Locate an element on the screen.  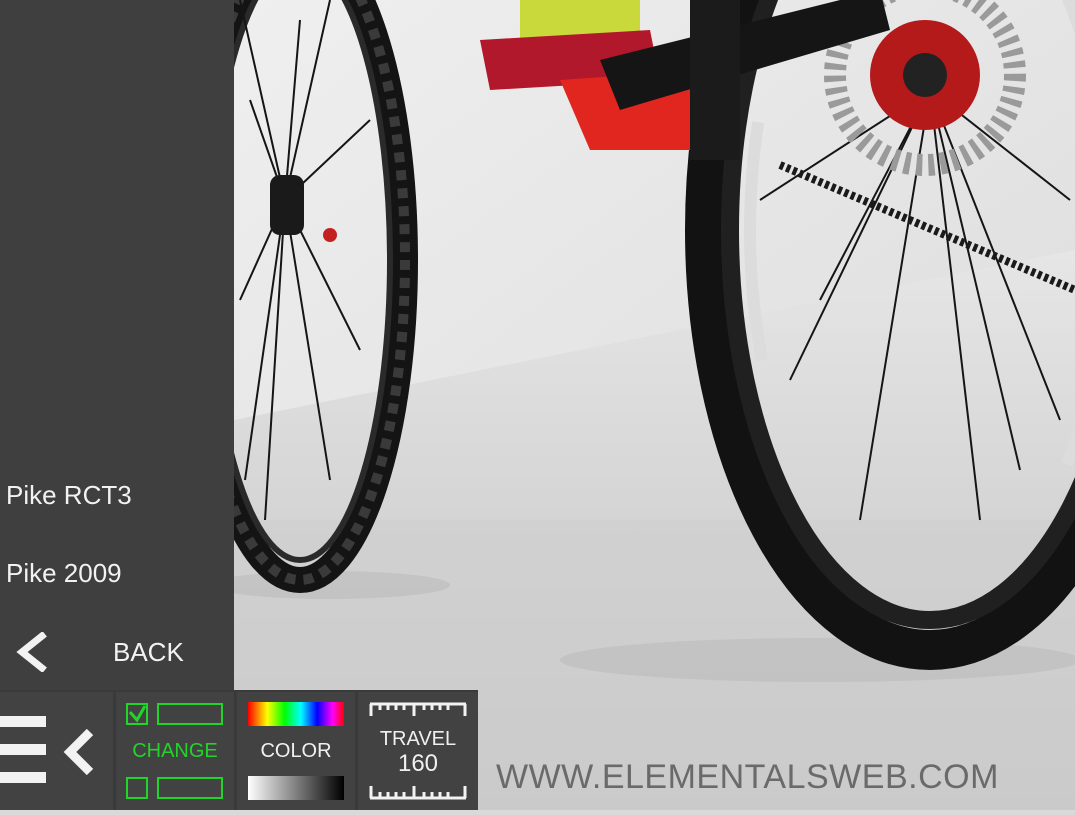
back-button: BACK is located at coordinates (117, 652).